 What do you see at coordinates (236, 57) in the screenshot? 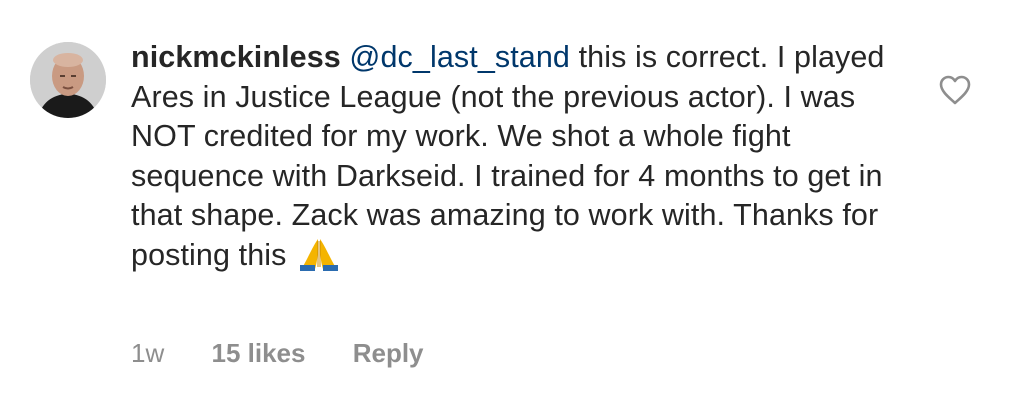
I see `username-link: nickmckinless` at bounding box center [236, 57].